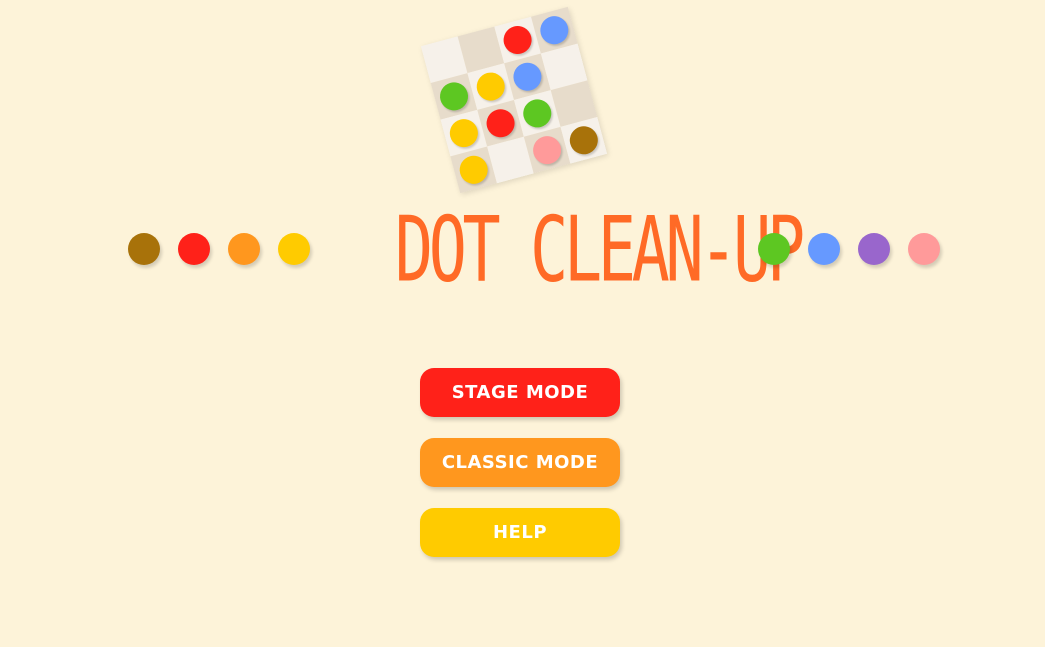 This screenshot has height=647, width=1045. I want to click on title-dot-green, so click(774, 249).